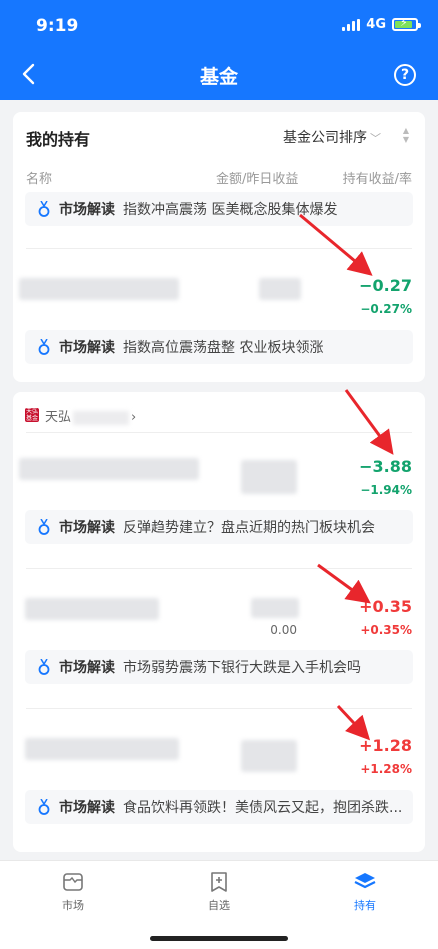 The height and width of the screenshot is (949, 438). Describe the element at coordinates (134, 417) in the screenshot. I see `chevron-right-icon: ›` at that location.